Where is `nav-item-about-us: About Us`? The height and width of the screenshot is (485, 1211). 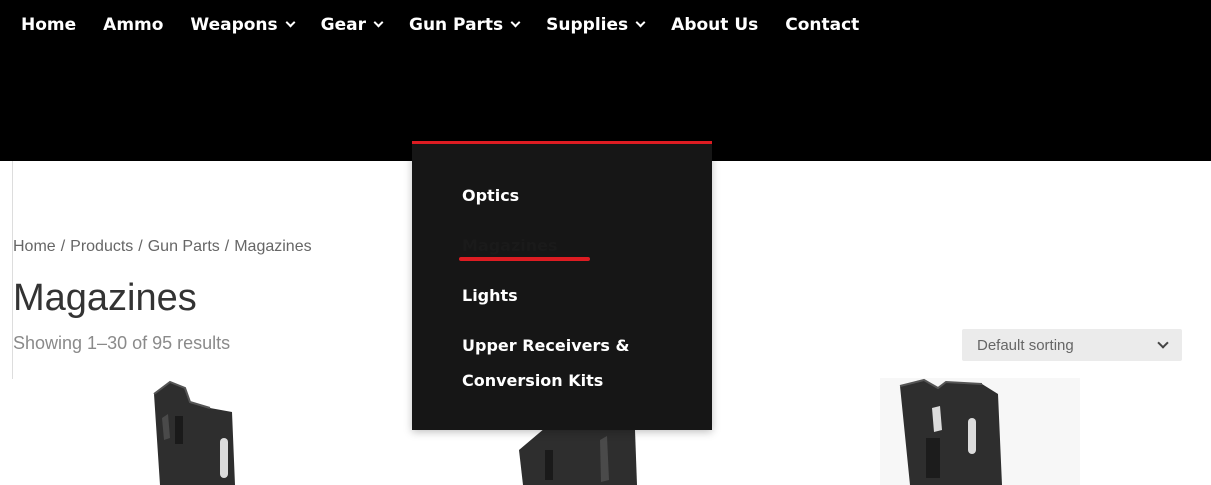 nav-item-about-us: About Us is located at coordinates (714, 25).